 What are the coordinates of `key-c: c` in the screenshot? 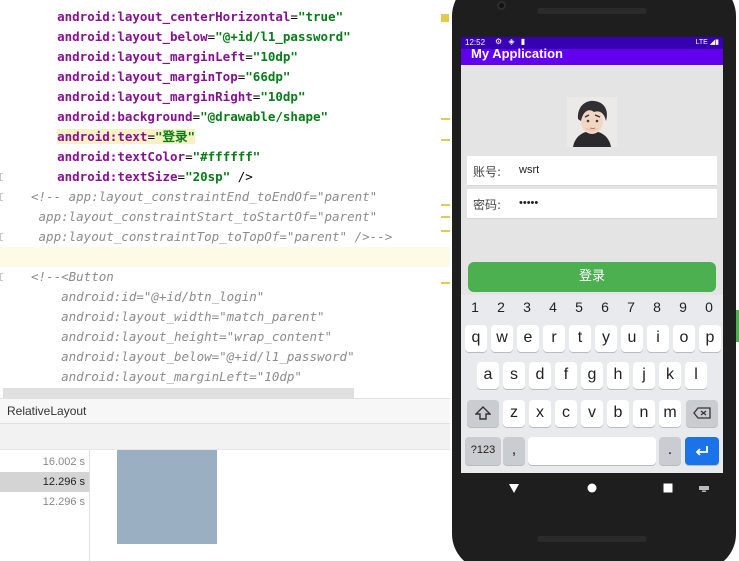 It's located at (566, 413).